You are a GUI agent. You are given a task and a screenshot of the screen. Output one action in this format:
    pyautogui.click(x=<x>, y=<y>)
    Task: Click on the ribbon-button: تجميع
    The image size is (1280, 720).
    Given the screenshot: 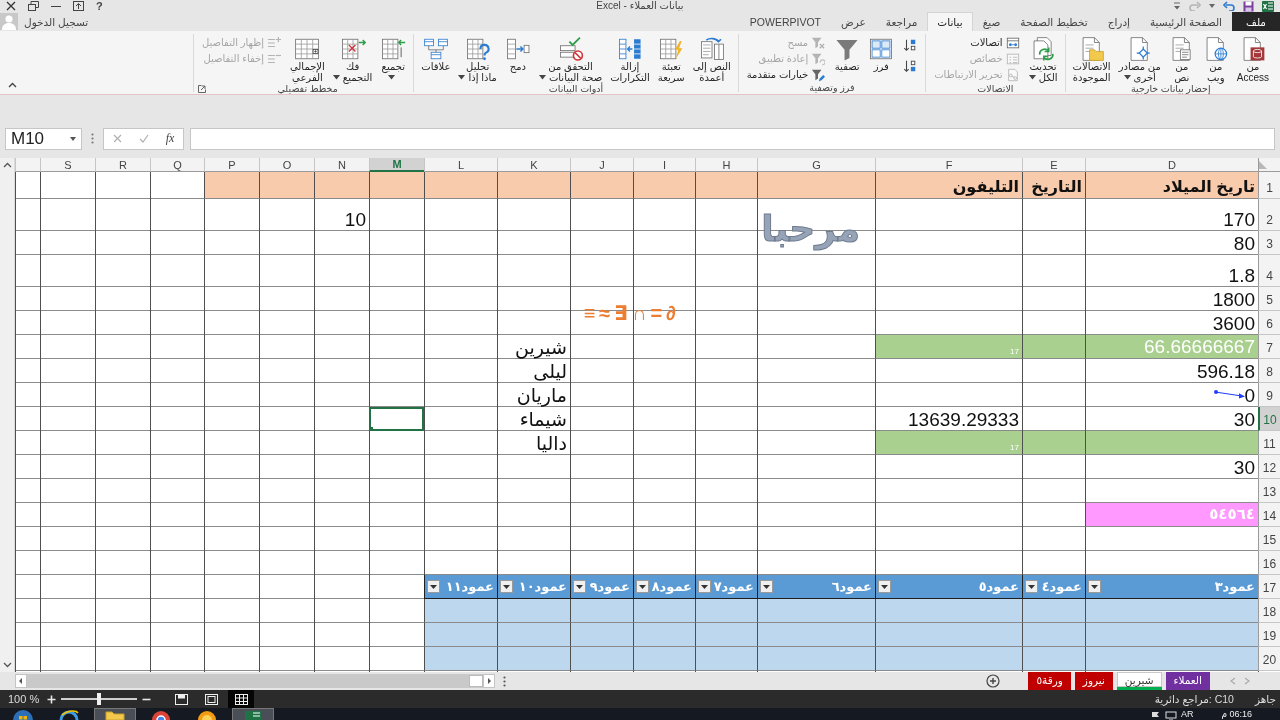 What is the action you would take?
    pyautogui.click(x=393, y=59)
    